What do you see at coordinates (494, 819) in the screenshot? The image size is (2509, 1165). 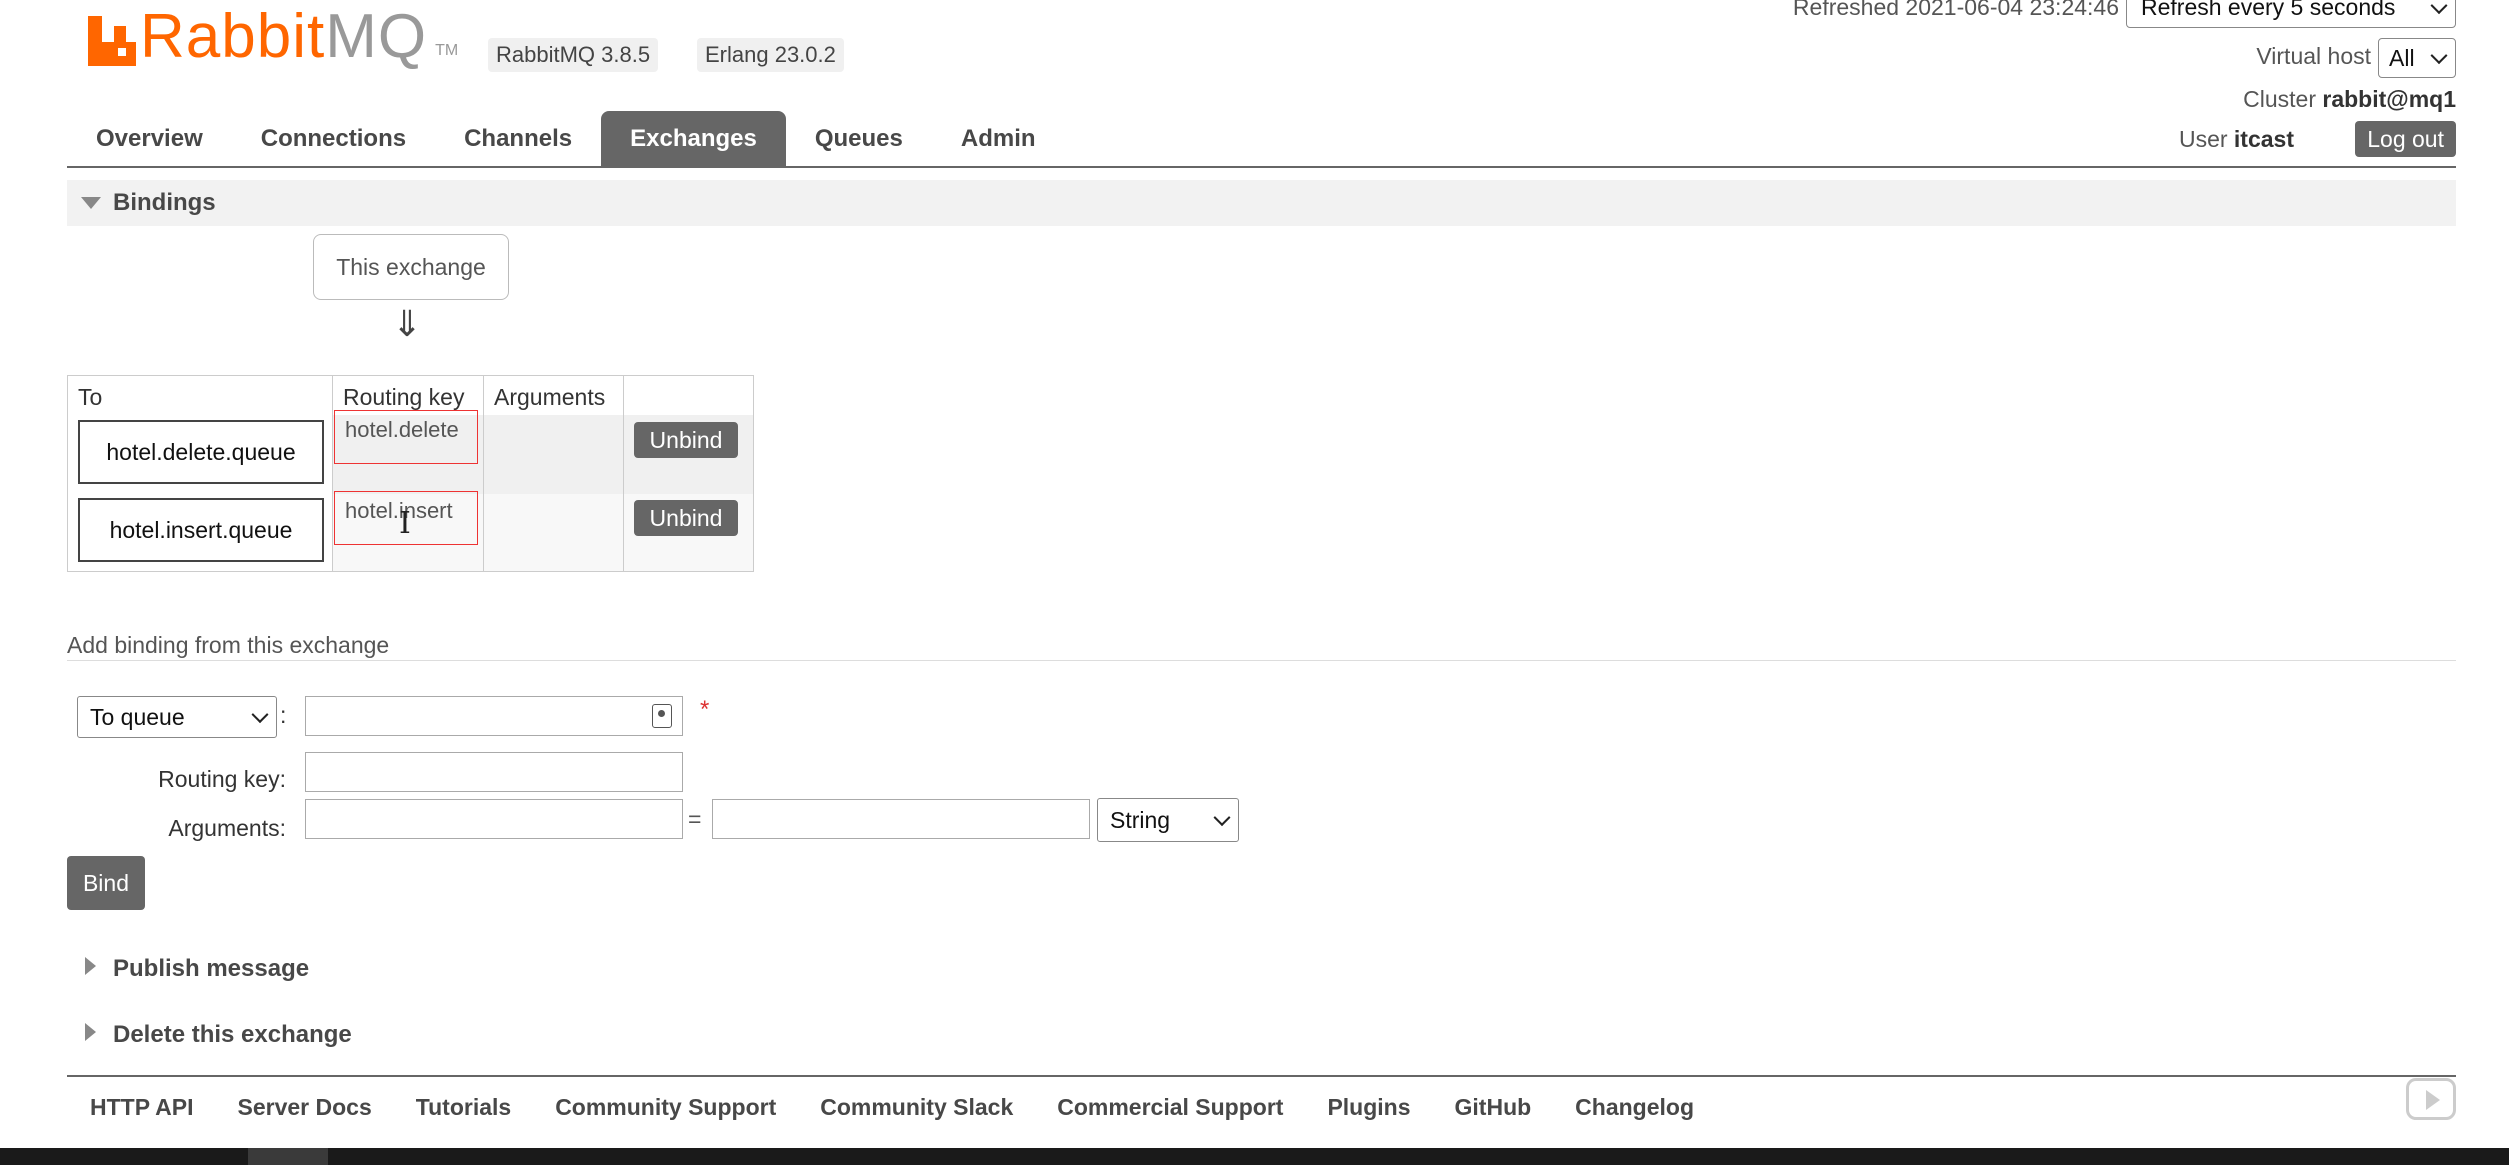 I see `argument-key-input` at bounding box center [494, 819].